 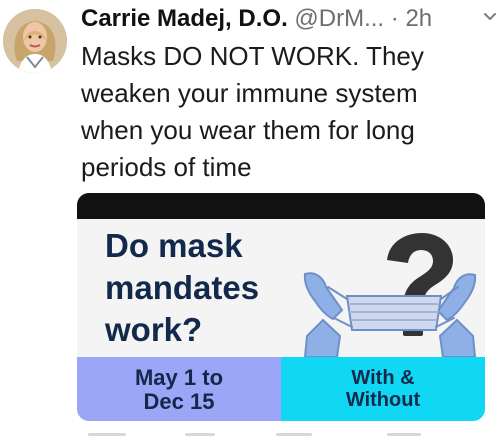 What do you see at coordinates (383, 400) in the screenshot?
I see `comparison-line: Without` at bounding box center [383, 400].